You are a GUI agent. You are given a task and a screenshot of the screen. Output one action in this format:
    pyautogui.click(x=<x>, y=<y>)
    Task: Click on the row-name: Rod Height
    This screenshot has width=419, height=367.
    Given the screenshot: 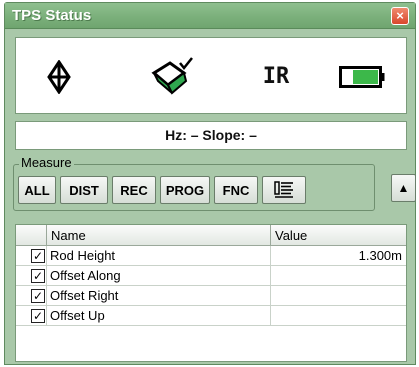 What is the action you would take?
    pyautogui.click(x=158, y=256)
    